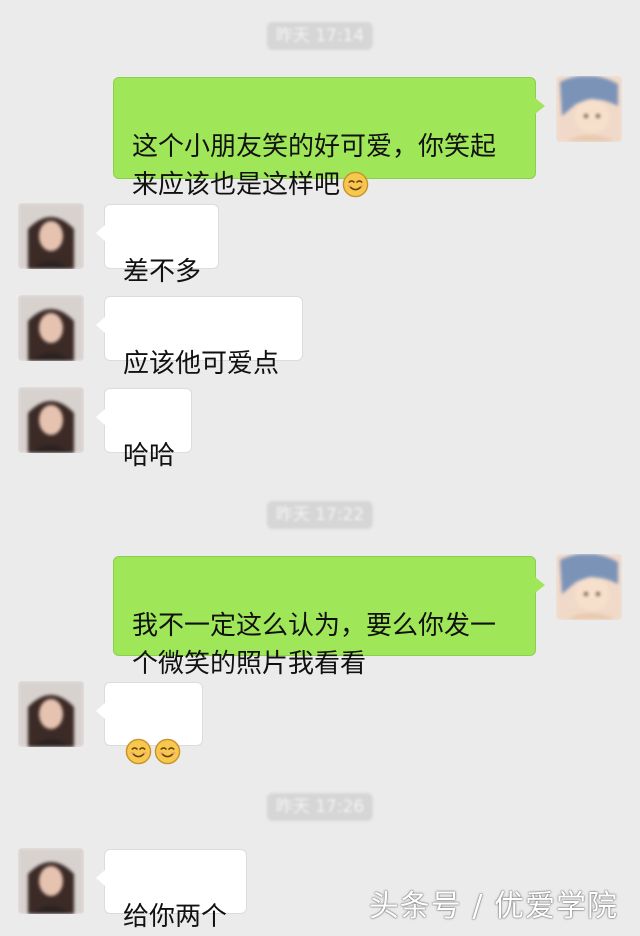  Describe the element at coordinates (314, 166) in the screenshot. I see `message-text: 这个小朋友笑的好可爱，你笑起 来应该也是这样吧` at that location.